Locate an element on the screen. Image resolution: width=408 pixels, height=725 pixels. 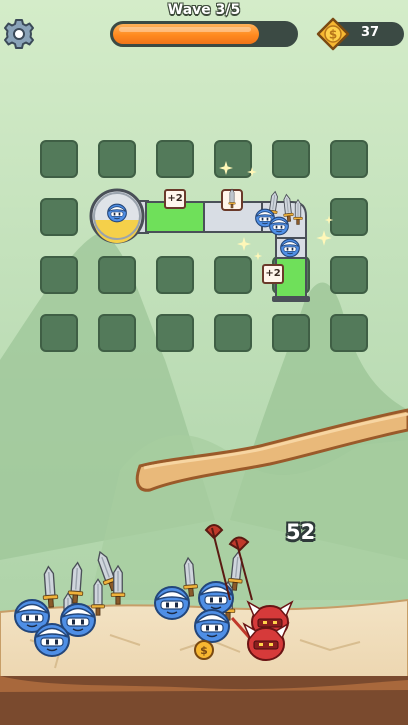
bonus-coin-icon: $ is located at coordinates (204, 650).